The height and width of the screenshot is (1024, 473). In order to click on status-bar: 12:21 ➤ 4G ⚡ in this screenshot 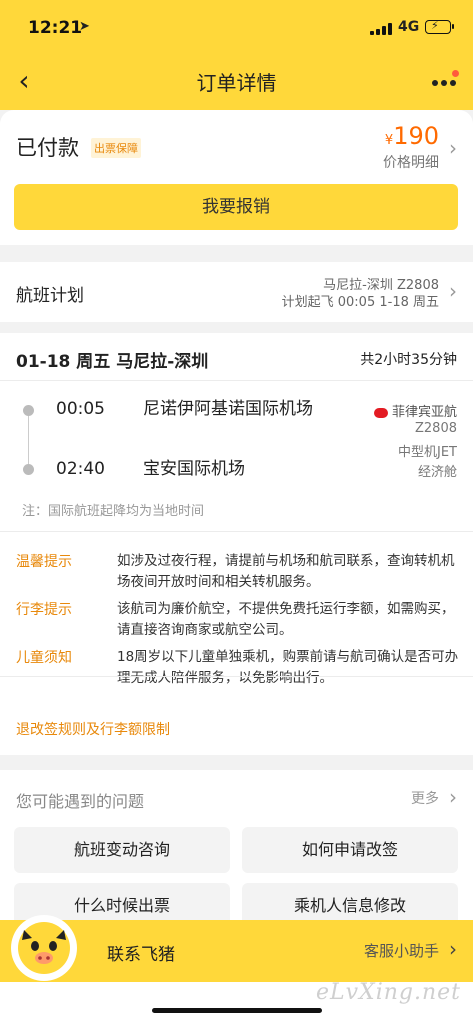, I will do `click(236, 29)`.